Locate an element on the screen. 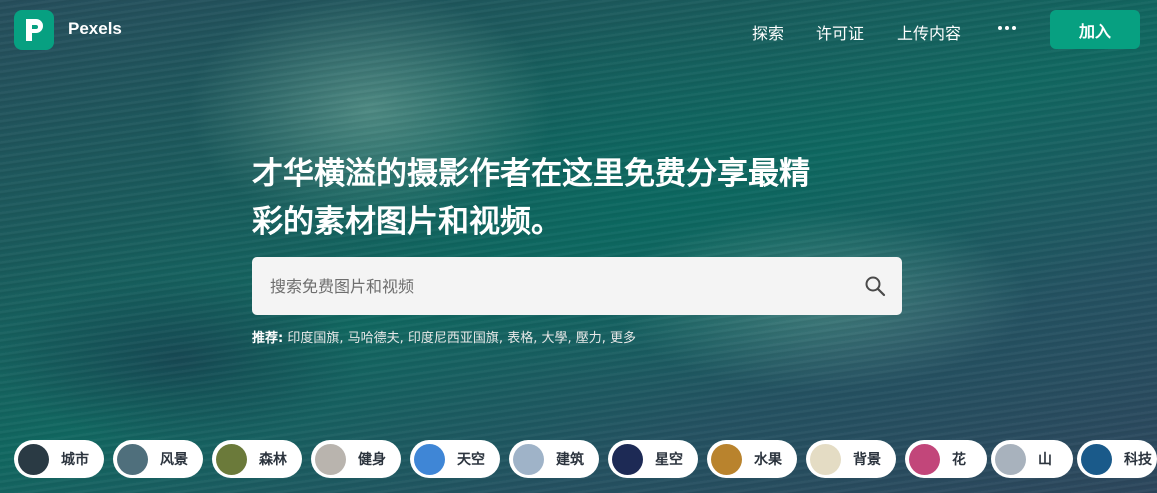 This screenshot has height=493, width=1157. suggested-searches: 推荐: 印度国旗, 马哈德夫, 印度尼西亚国旗, 表格, 大學, 壓力, 更多 is located at coordinates (444, 338).